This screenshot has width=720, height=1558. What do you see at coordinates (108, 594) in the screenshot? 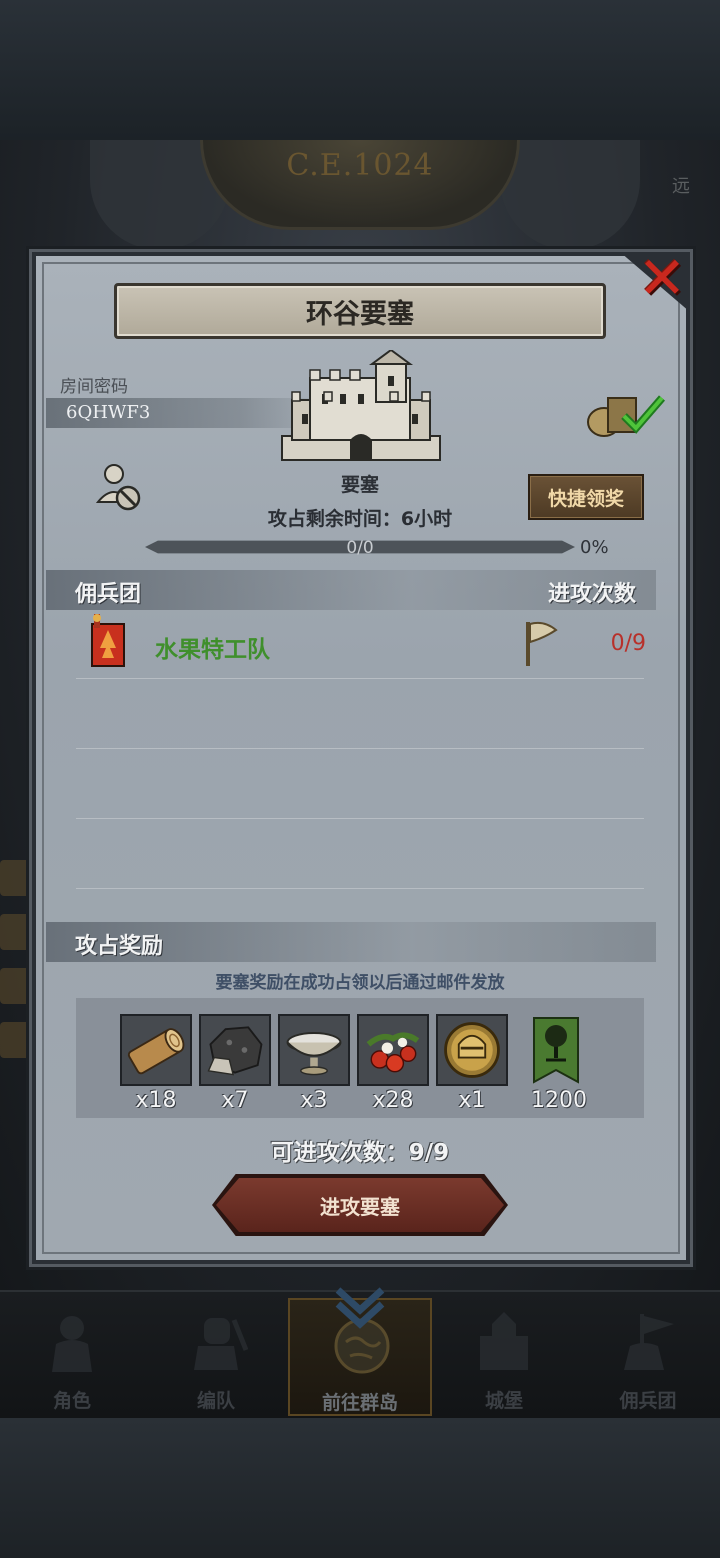
I see `mercenary-header: 佣兵团` at bounding box center [108, 594].